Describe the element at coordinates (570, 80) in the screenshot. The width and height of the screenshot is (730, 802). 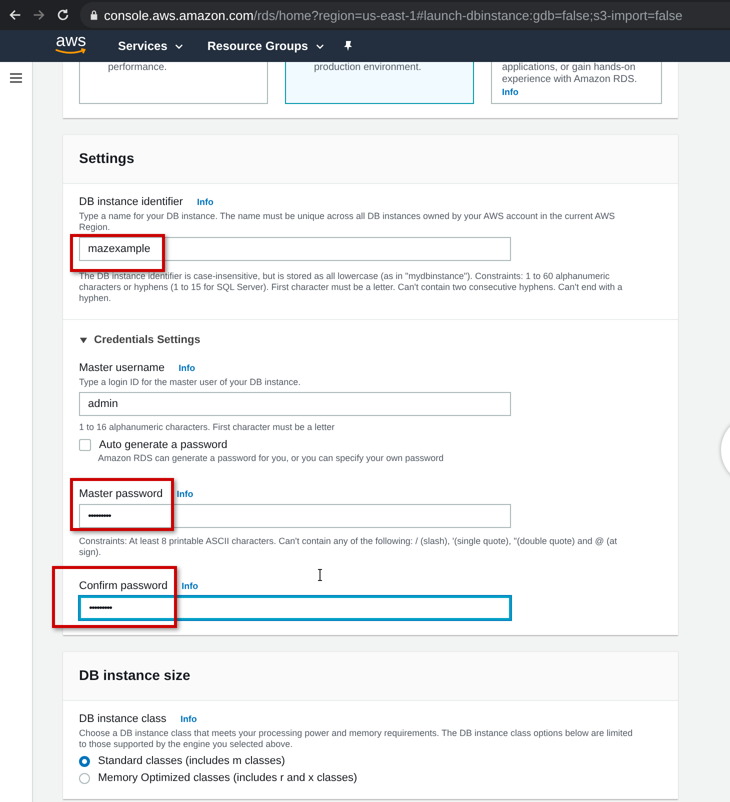
I see `tile-text: experience with Amazon RDS.` at that location.